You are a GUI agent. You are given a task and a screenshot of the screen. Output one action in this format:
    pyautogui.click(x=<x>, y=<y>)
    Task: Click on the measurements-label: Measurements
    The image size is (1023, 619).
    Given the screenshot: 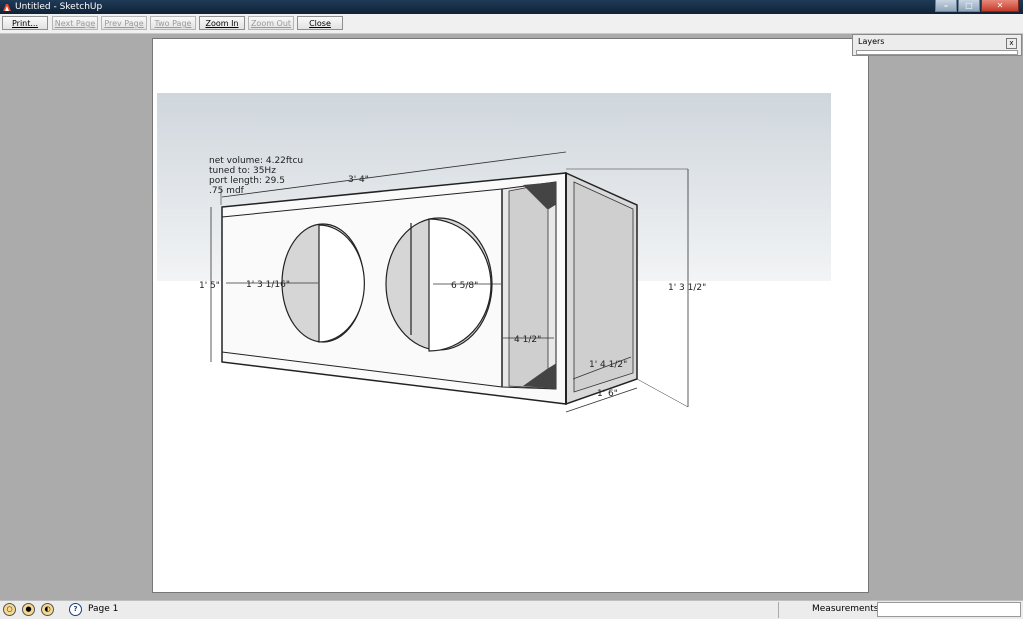 What is the action you would take?
    pyautogui.click(x=845, y=609)
    